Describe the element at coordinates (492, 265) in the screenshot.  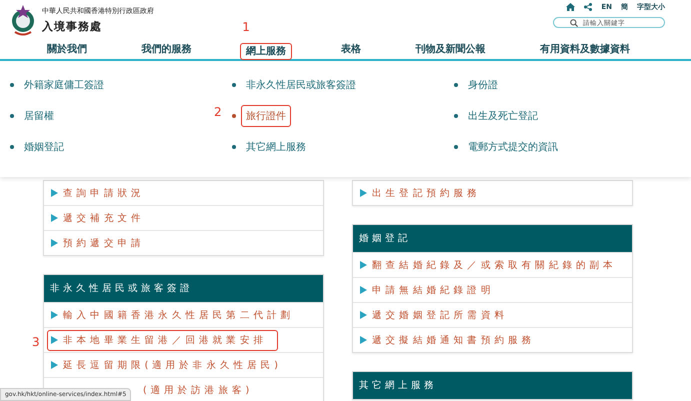
I see `service-link: 翻查結婚紀錄及／或索取有關紀錄的副本` at that location.